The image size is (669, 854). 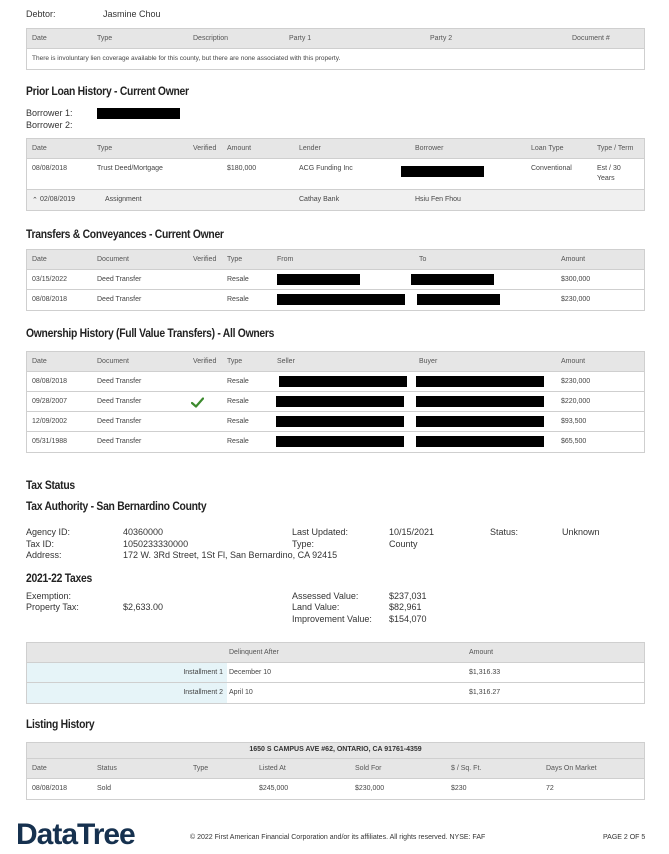 I want to click on table-row: 09/28/2007 Deed Transfer Resale $220,000, so click(x=335, y=402).